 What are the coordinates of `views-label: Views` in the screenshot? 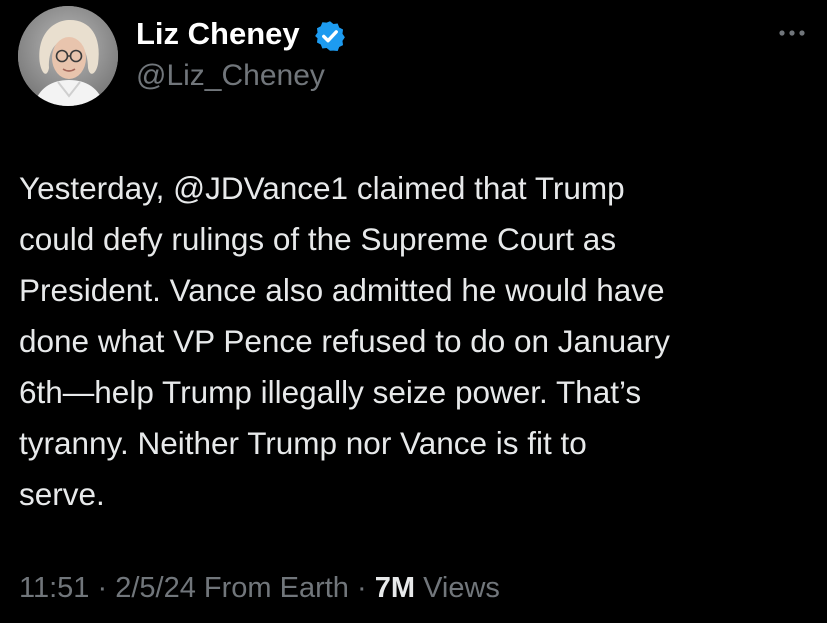 It's located at (457, 588).